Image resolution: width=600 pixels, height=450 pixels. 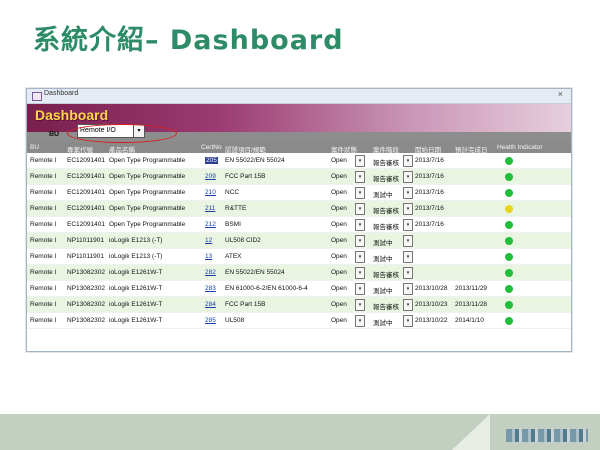 What do you see at coordinates (469, 320) in the screenshot?
I see `due-date-cell: 2014/1/10` at bounding box center [469, 320].